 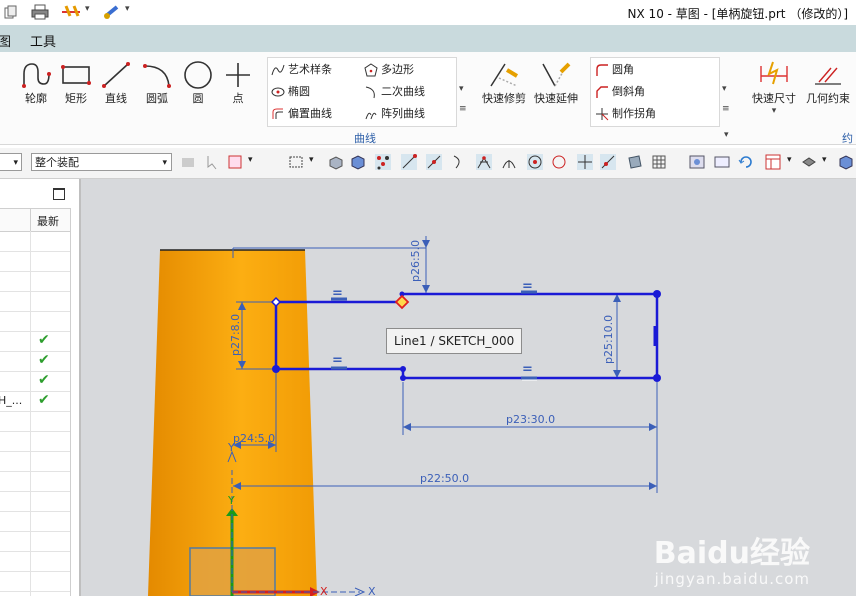 What do you see at coordinates (43, 40) in the screenshot?
I see `menu-item-tools: 工具` at bounding box center [43, 40].